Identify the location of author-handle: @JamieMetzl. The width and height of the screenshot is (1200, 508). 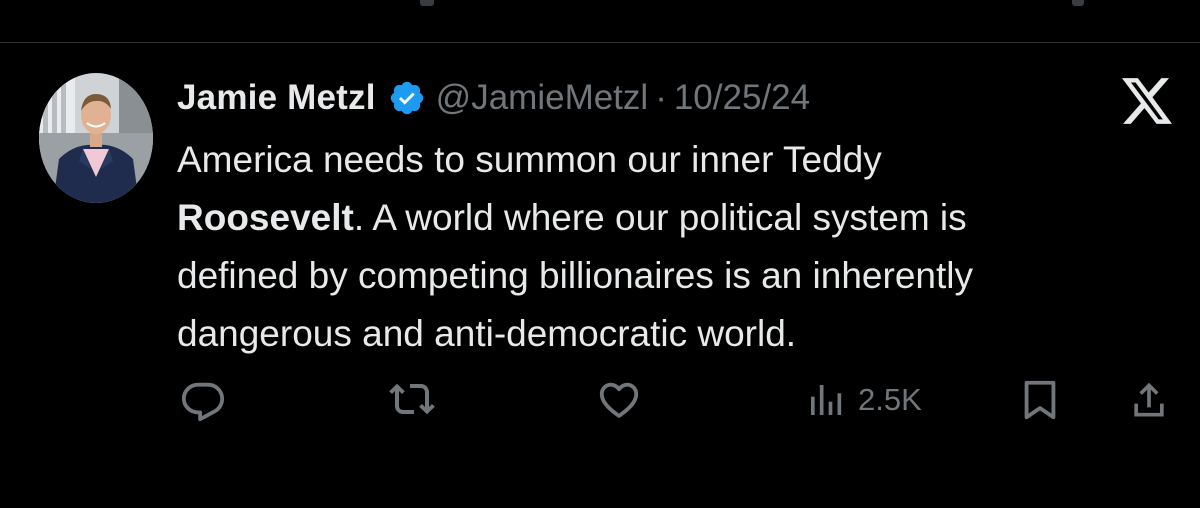
(542, 98).